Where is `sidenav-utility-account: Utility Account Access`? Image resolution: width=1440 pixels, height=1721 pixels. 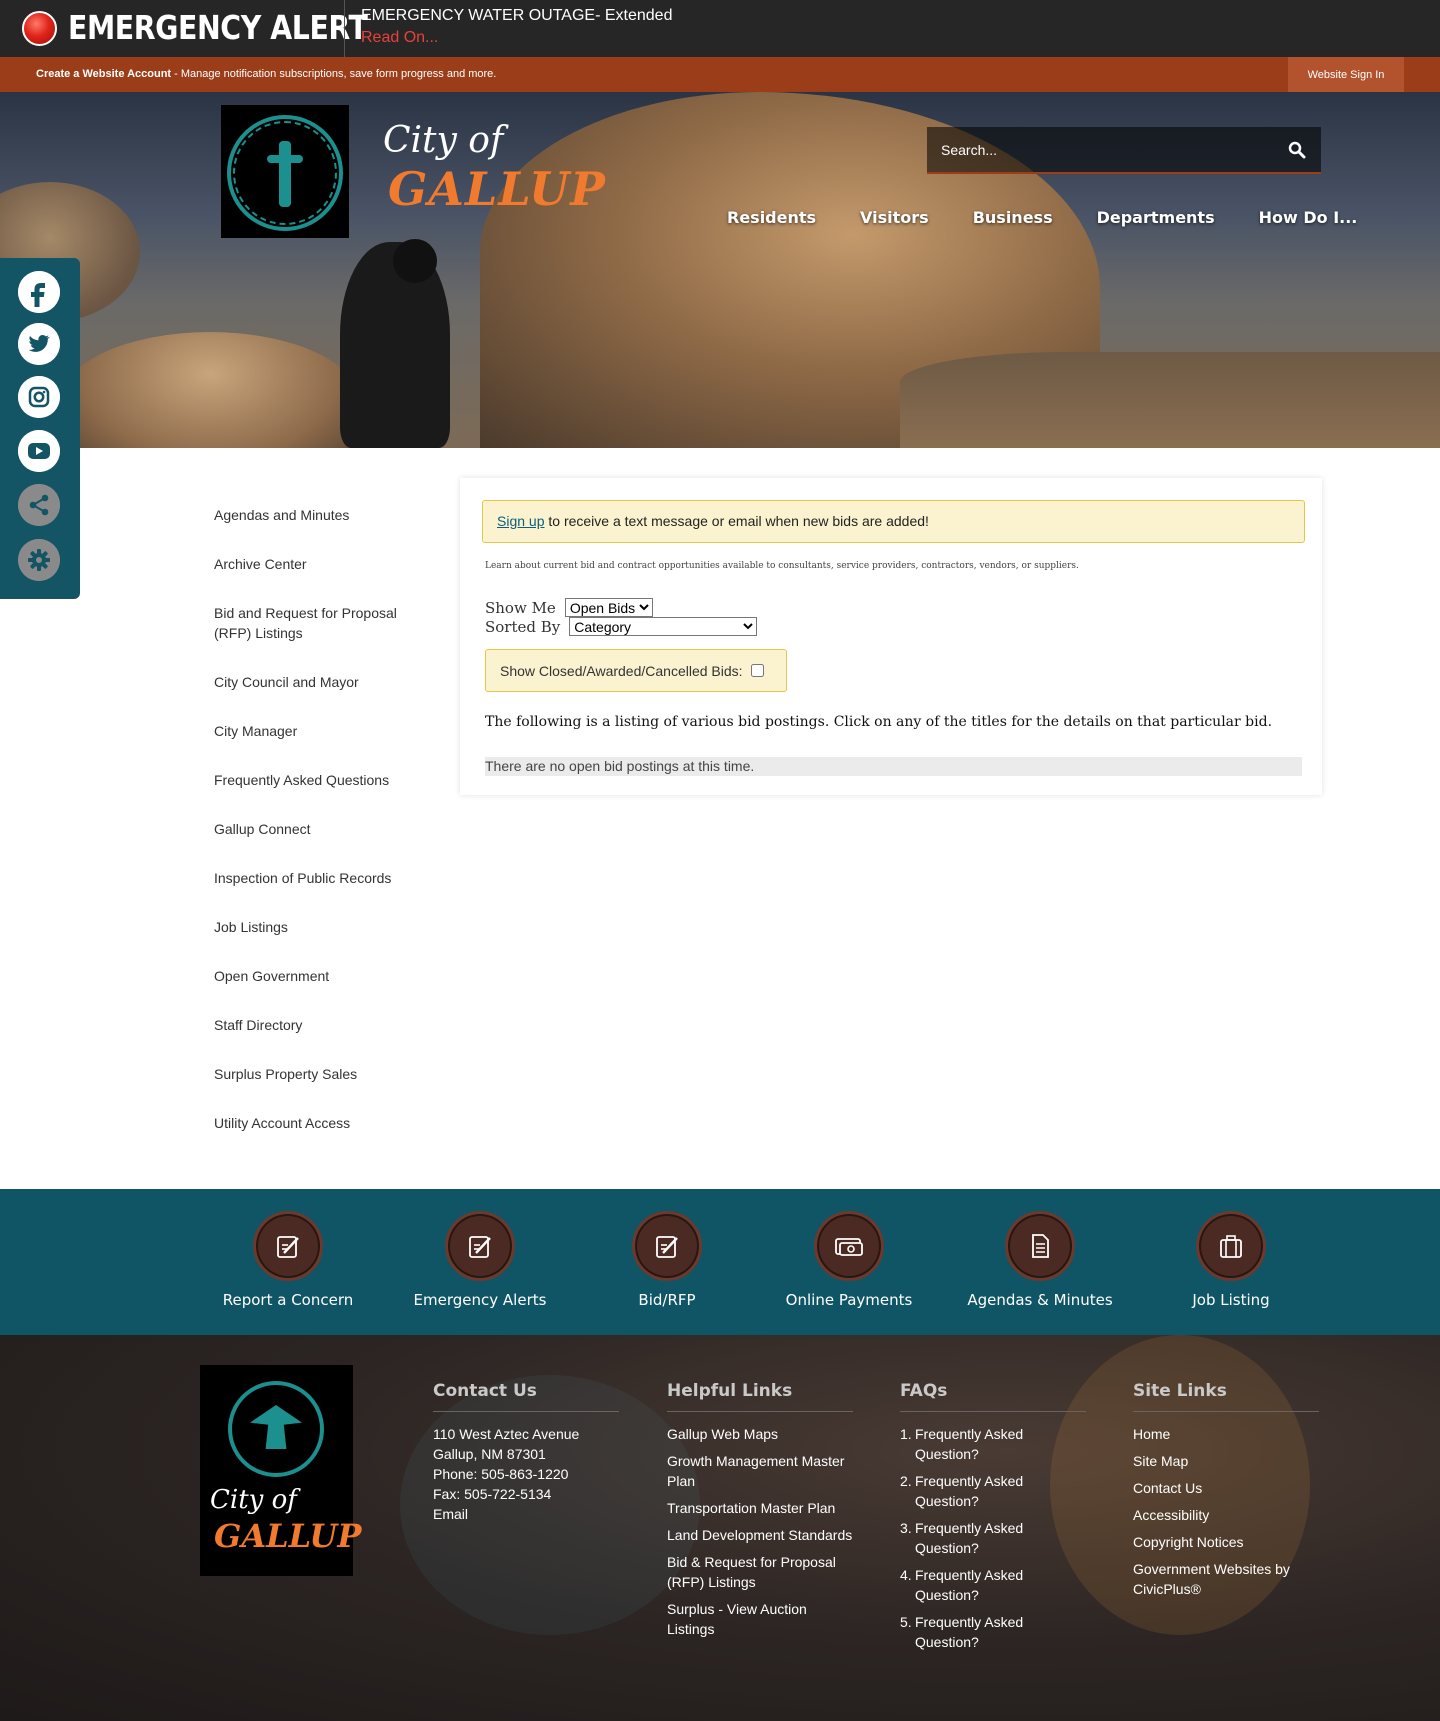 sidenav-utility-account: Utility Account Access is located at coordinates (324, 1123).